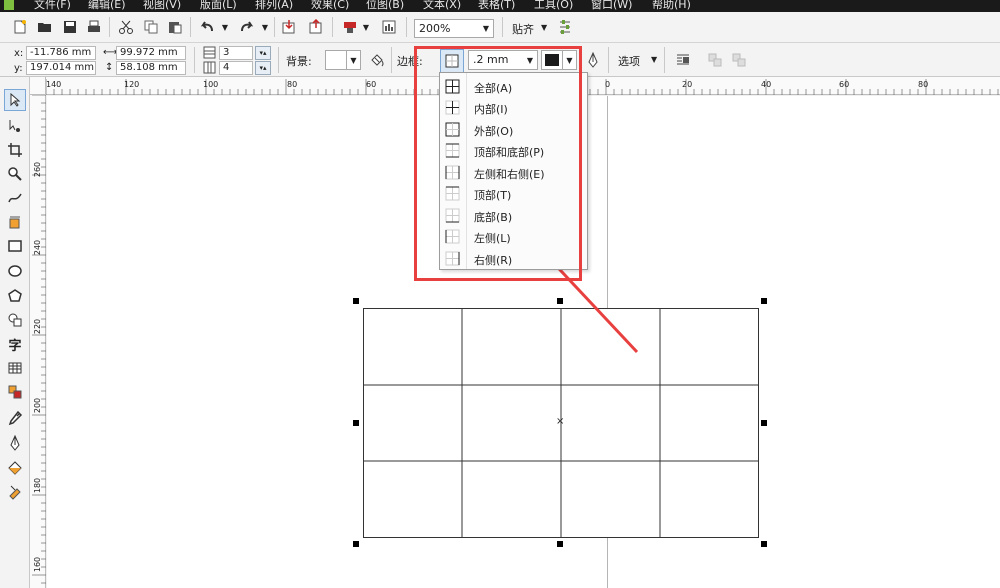 Image resolution: width=1000 pixels, height=588 pixels. What do you see at coordinates (38, 169) in the screenshot?
I see `ruler-label: 260` at bounding box center [38, 169].